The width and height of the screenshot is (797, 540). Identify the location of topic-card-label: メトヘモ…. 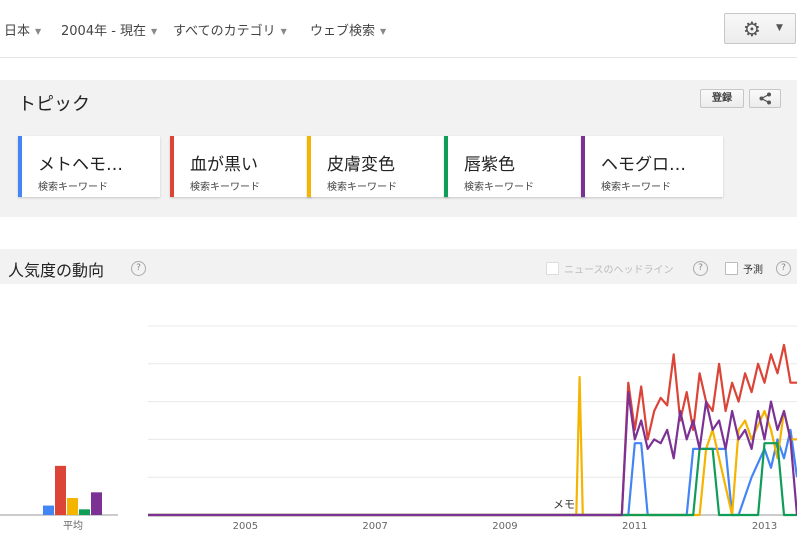
(80, 165).